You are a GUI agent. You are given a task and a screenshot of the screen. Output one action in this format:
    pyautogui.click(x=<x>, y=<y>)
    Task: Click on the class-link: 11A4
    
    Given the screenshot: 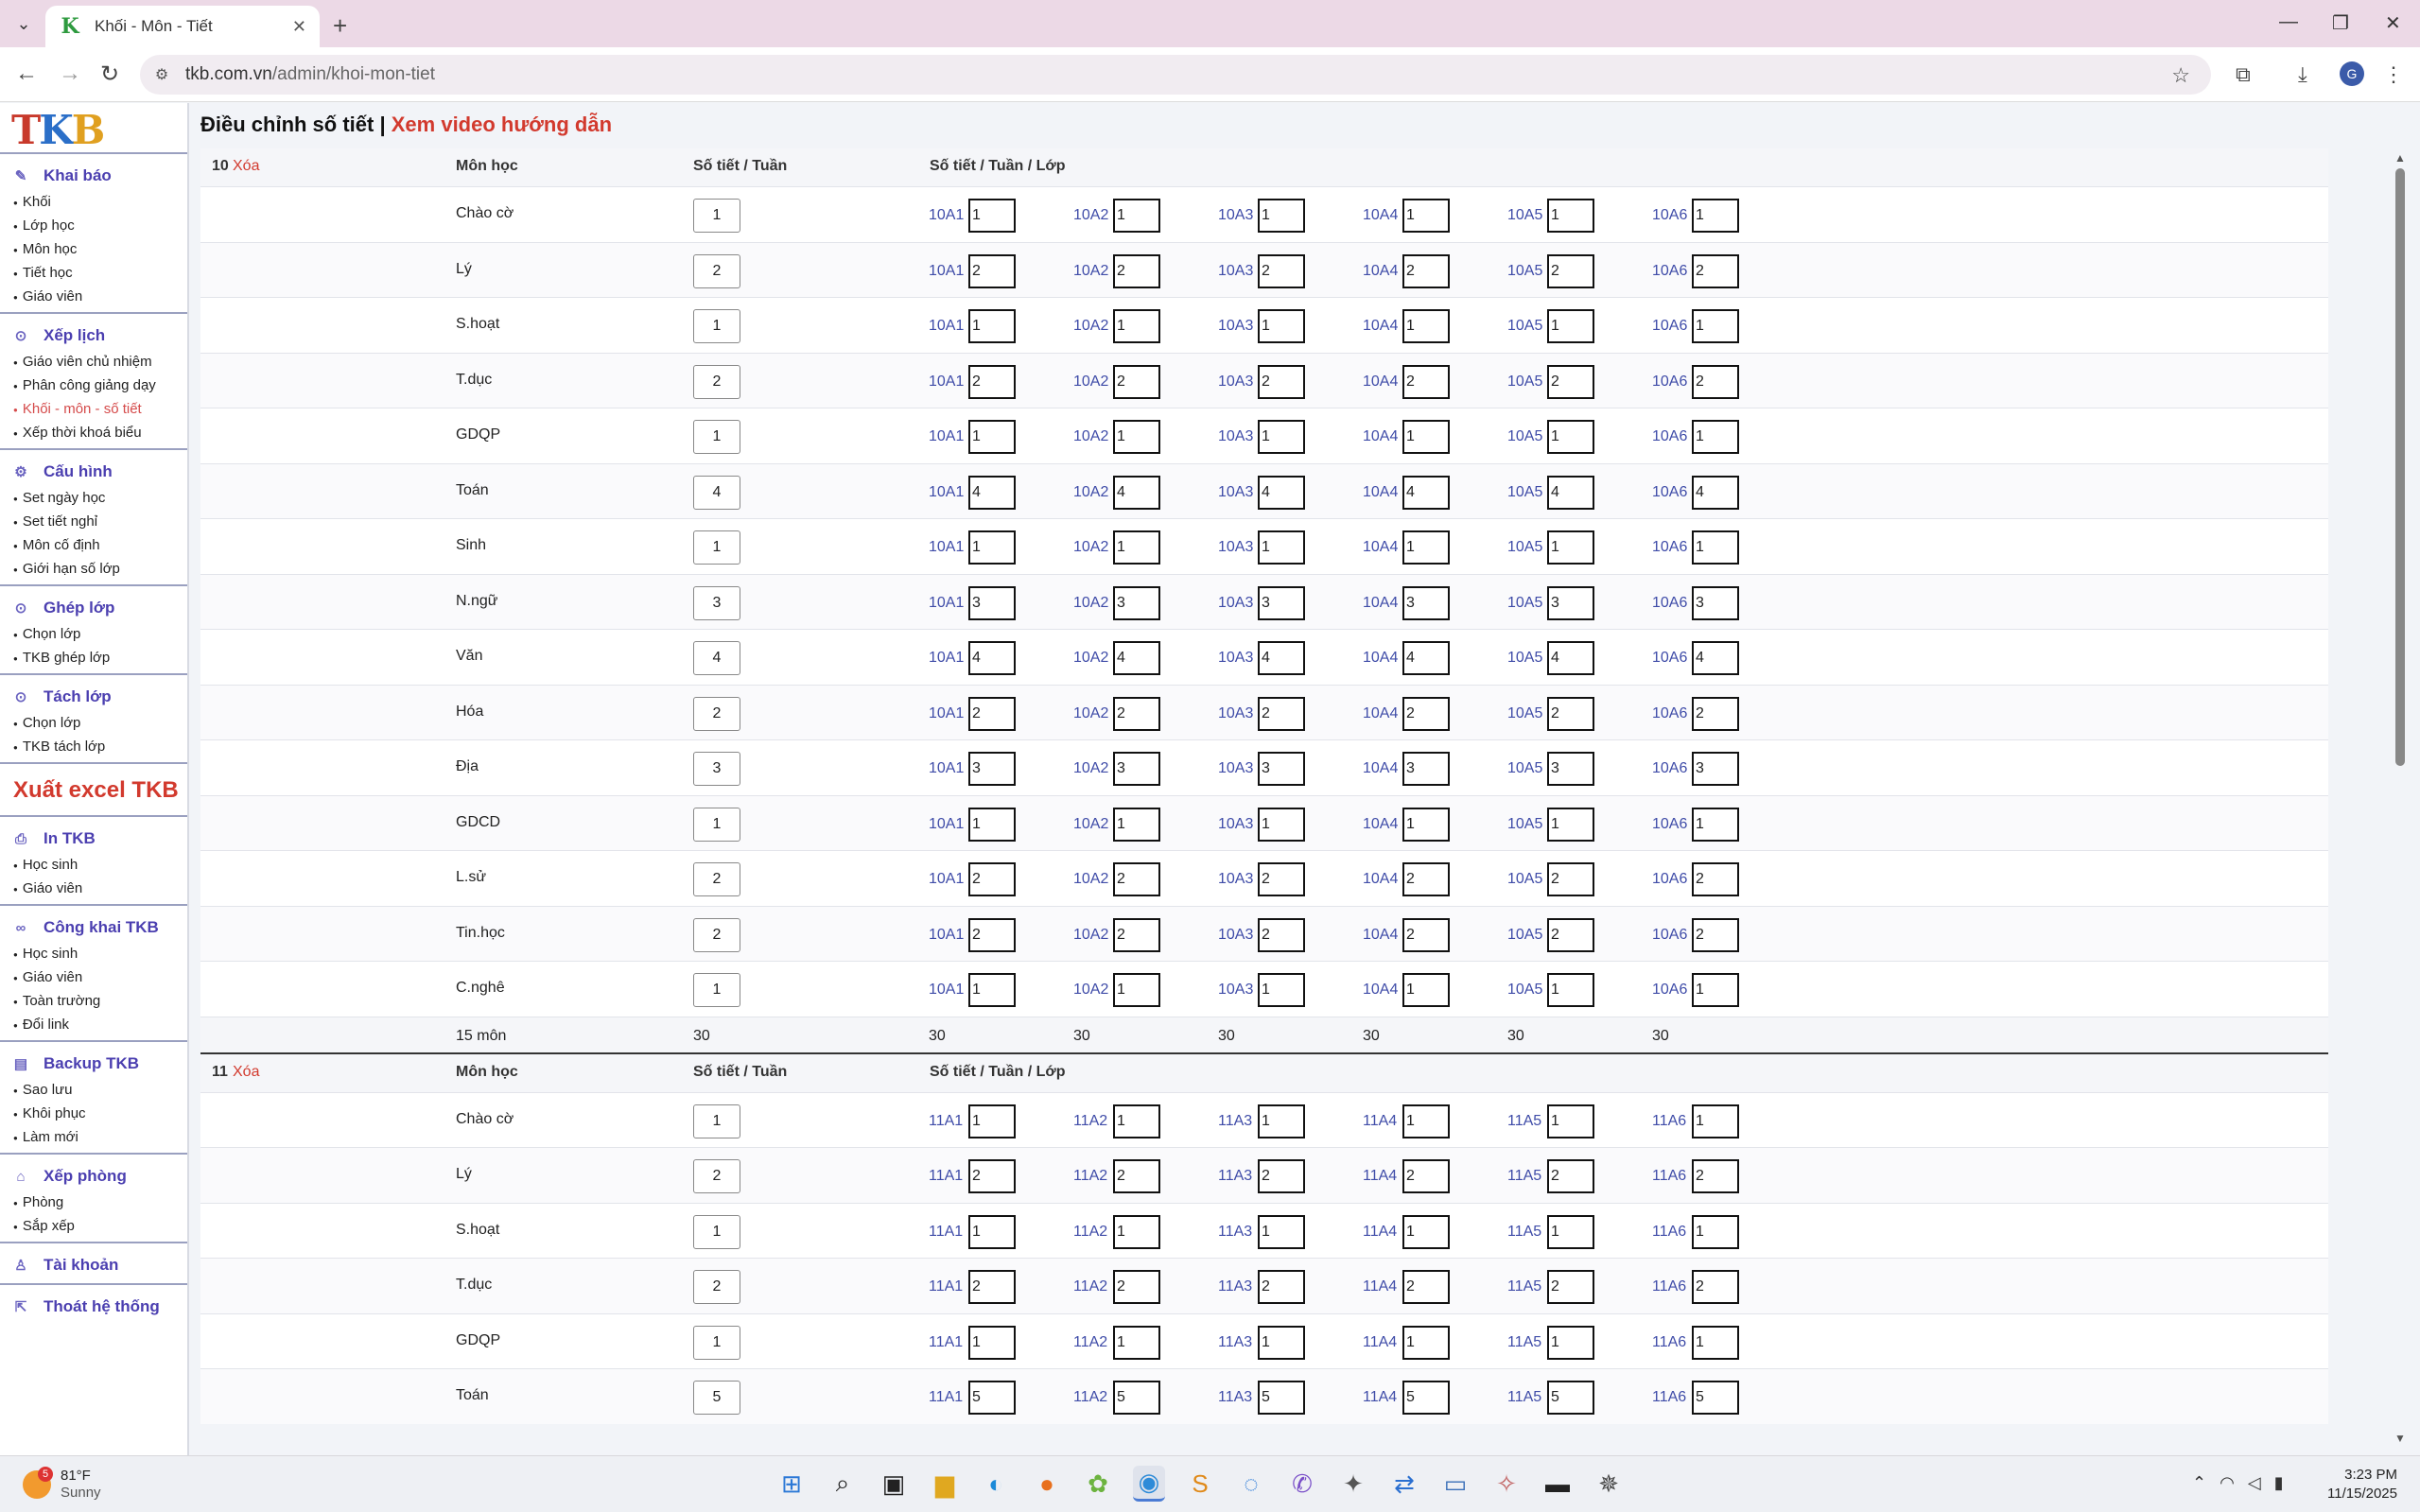 What is the action you would take?
    pyautogui.click(x=1382, y=1397)
    